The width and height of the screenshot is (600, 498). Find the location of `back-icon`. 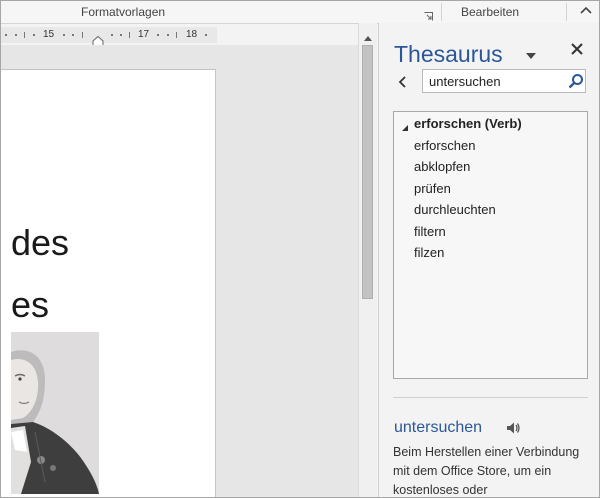

back-icon is located at coordinates (403, 82).